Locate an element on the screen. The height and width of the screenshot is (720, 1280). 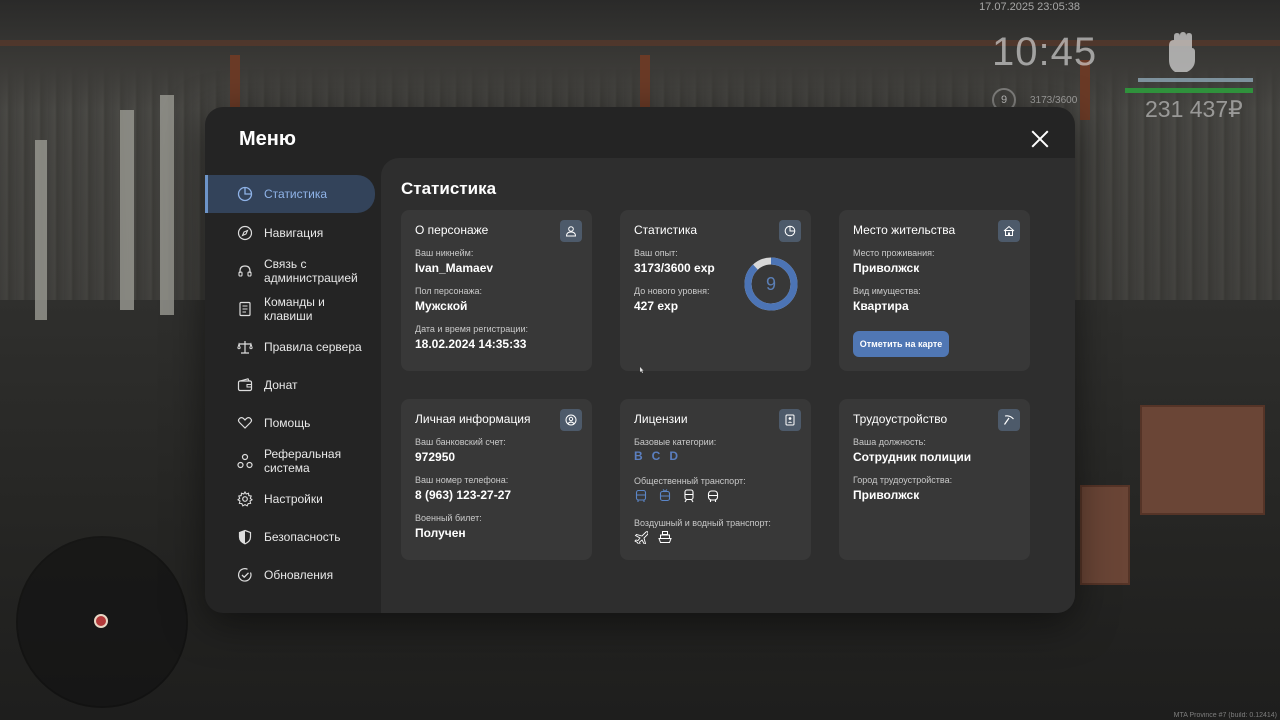
property-label: Вид имущества: is located at coordinates (887, 291).